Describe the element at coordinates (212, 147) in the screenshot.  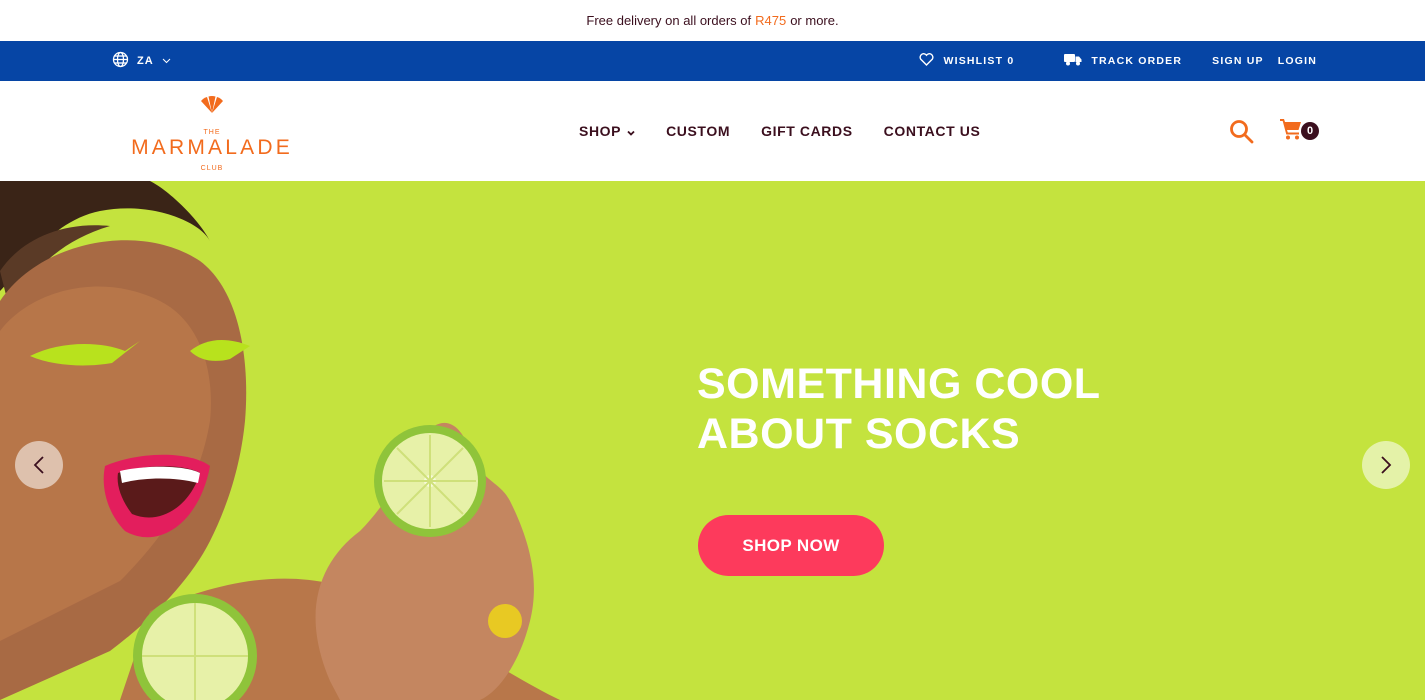
I see `logo-name: MARMALADE` at that location.